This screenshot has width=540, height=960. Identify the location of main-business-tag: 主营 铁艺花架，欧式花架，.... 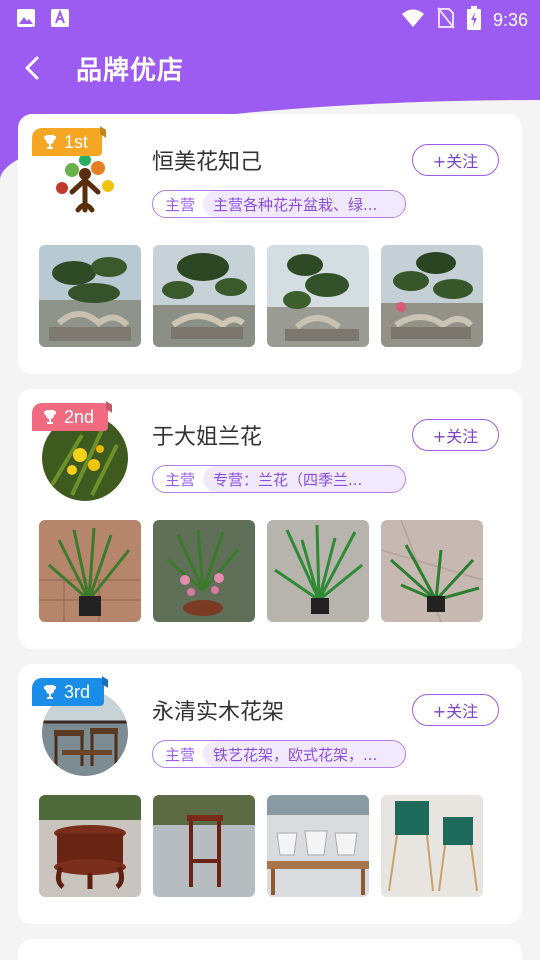
(279, 754).